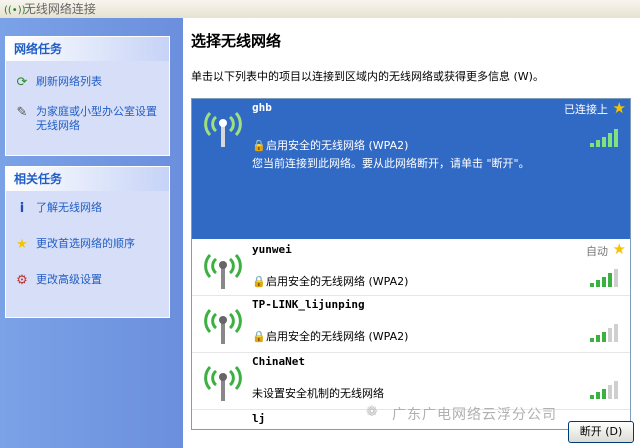 The image size is (640, 448). What do you see at coordinates (87, 179) in the screenshot?
I see `related-tasks-header: 相关任务` at bounding box center [87, 179].